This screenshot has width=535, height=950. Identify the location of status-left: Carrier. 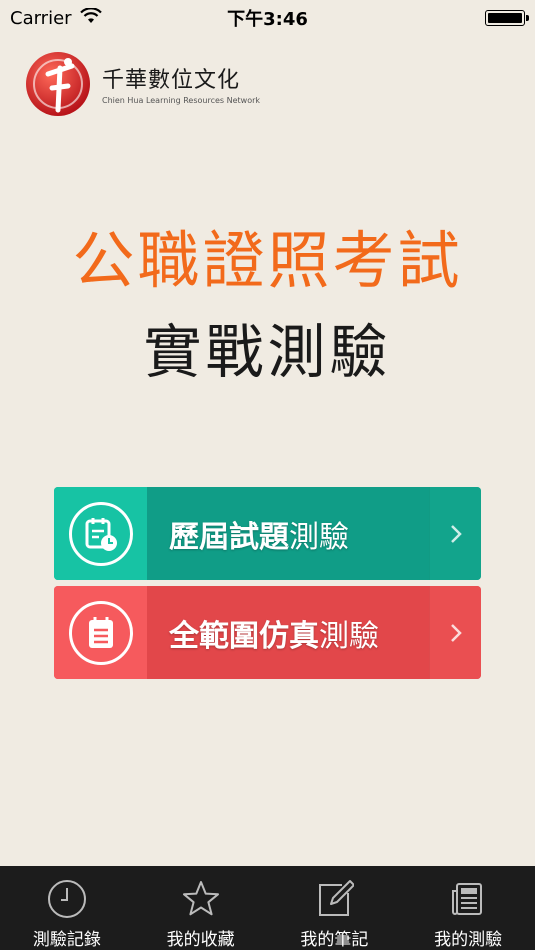
(56, 17).